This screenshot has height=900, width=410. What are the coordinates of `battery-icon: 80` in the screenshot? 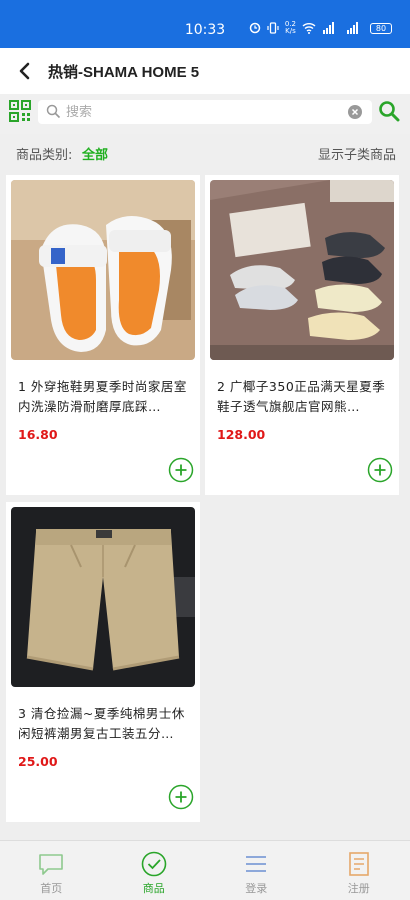 It's located at (381, 28).